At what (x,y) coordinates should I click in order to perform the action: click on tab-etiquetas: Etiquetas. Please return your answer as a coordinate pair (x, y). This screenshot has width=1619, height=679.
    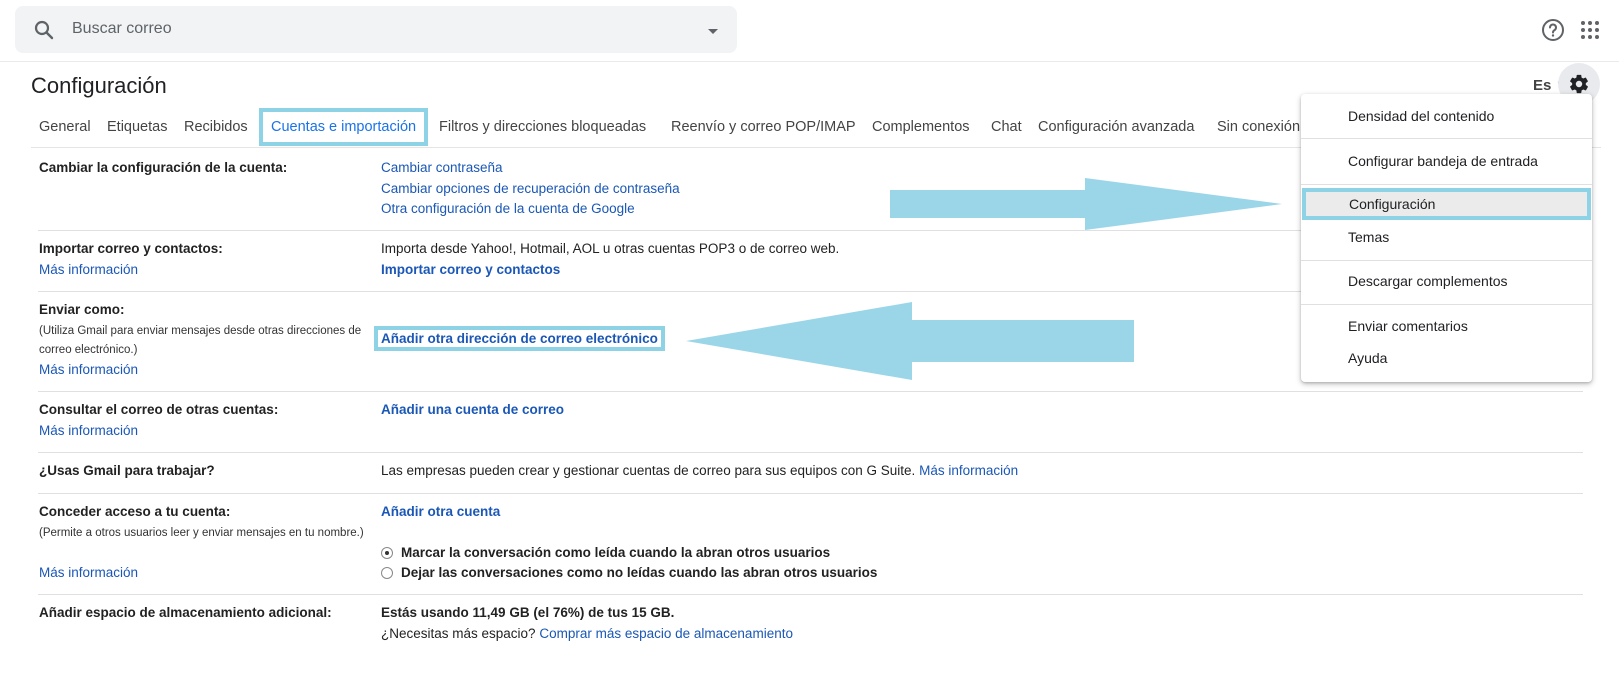
    Looking at the image, I should click on (137, 127).